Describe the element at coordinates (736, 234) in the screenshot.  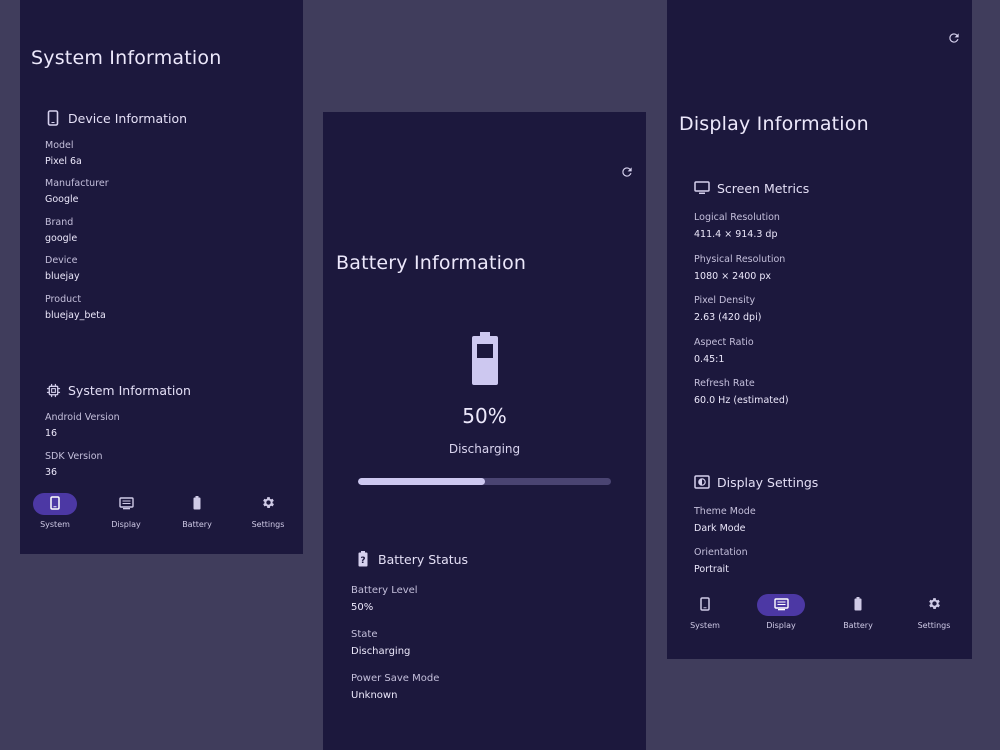
I see `field-value: 411.4 × 914.3 dp` at that location.